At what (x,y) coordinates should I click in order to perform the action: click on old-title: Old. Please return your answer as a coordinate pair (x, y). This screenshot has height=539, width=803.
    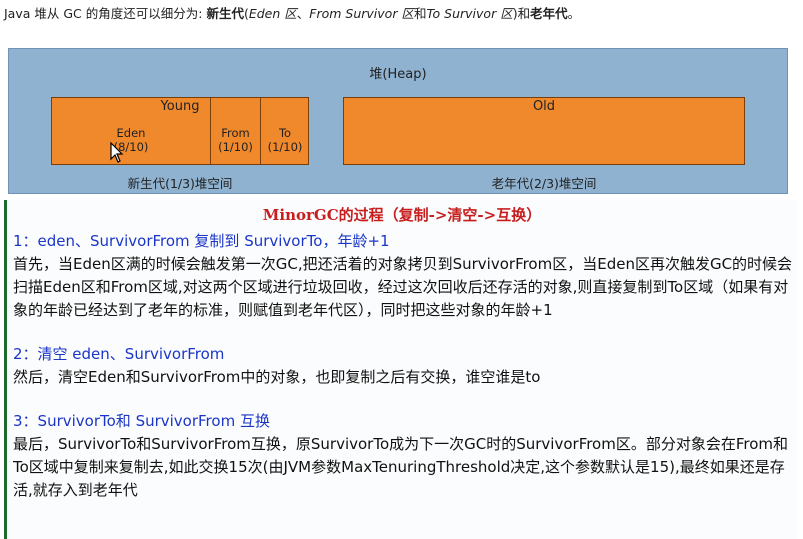
    Looking at the image, I should click on (544, 106).